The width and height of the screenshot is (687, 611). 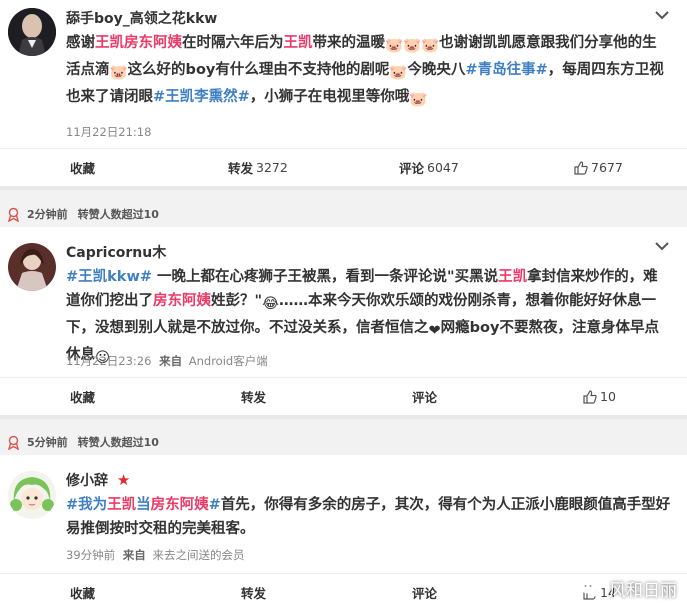 I want to click on post-time: 39分钟前, so click(x=90, y=555).